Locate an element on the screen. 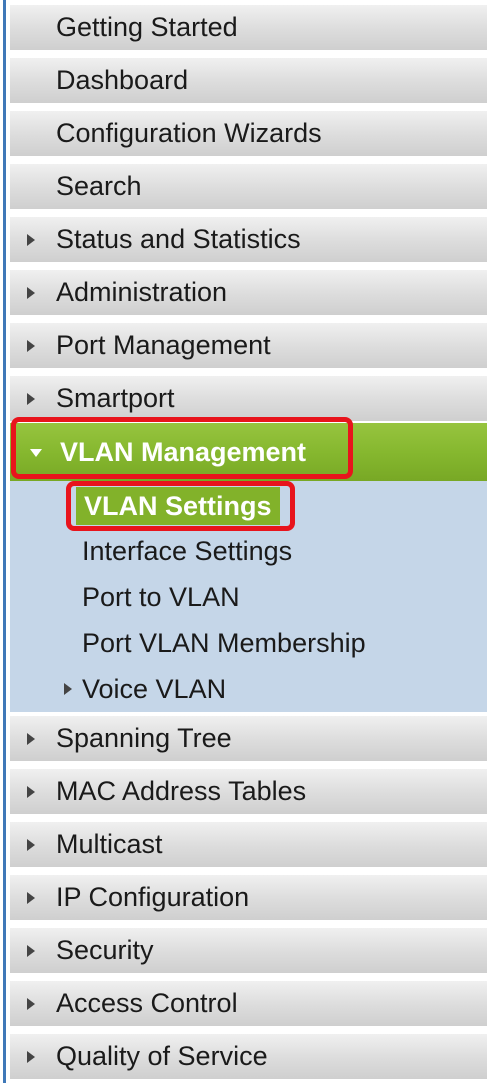 The height and width of the screenshot is (1083, 487). nav-item-label: Smartport is located at coordinates (115, 398).